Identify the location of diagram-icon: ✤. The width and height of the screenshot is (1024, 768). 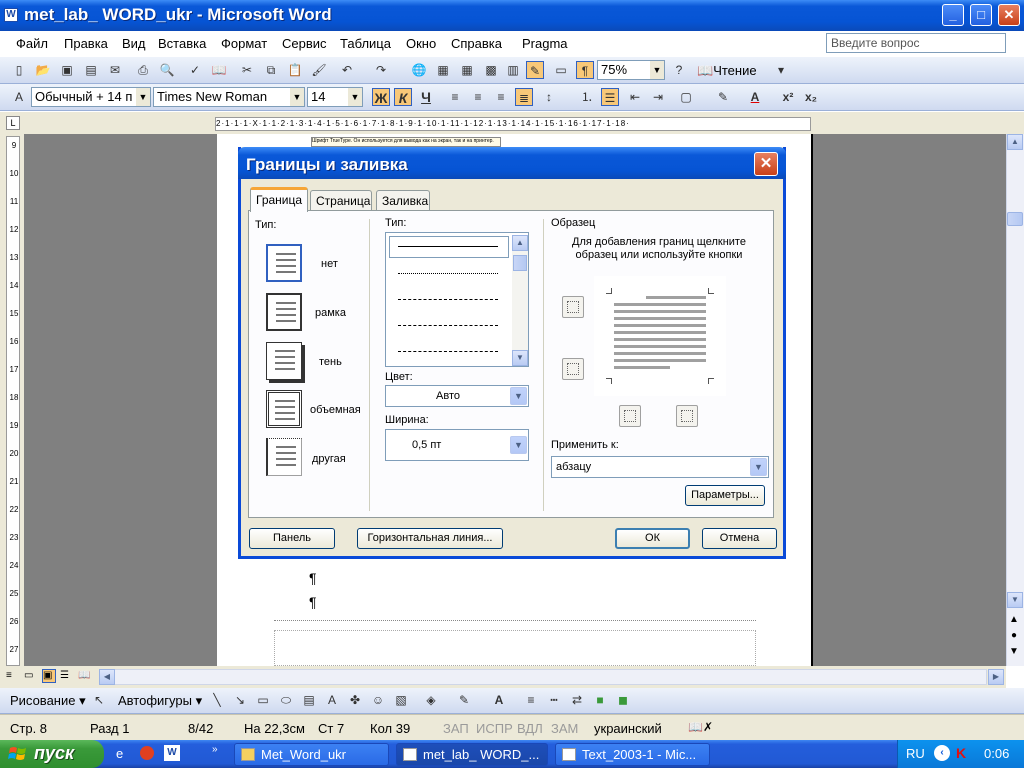
(355, 700).